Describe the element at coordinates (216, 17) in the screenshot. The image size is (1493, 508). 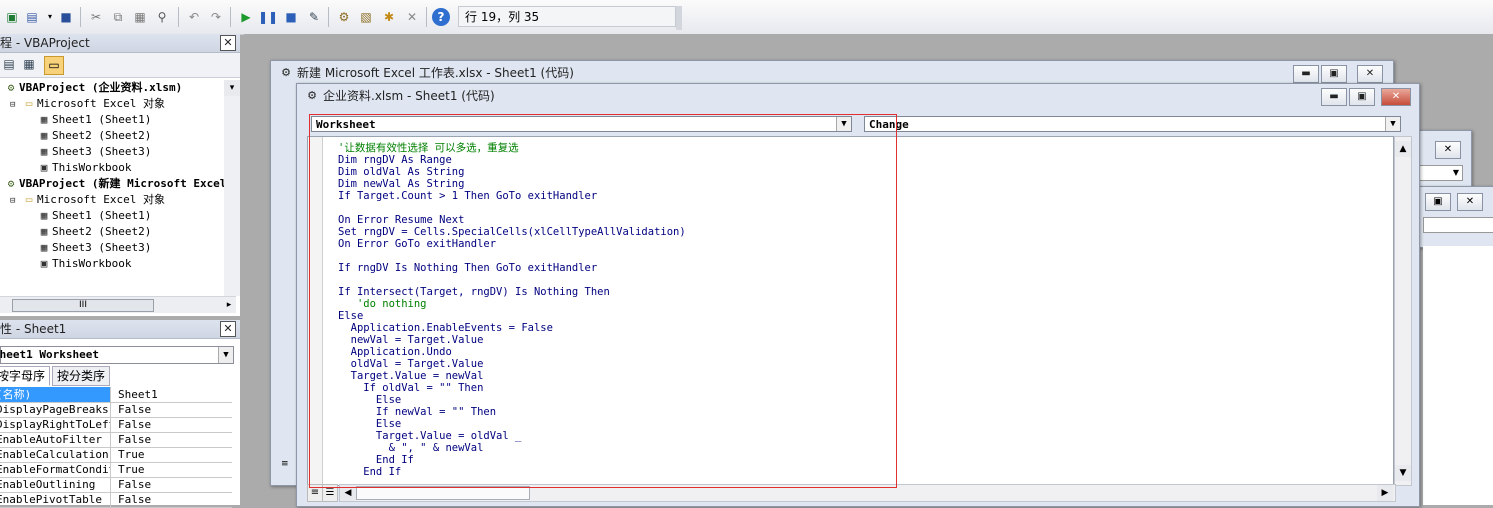
I see `redo-icon: ↷` at that location.